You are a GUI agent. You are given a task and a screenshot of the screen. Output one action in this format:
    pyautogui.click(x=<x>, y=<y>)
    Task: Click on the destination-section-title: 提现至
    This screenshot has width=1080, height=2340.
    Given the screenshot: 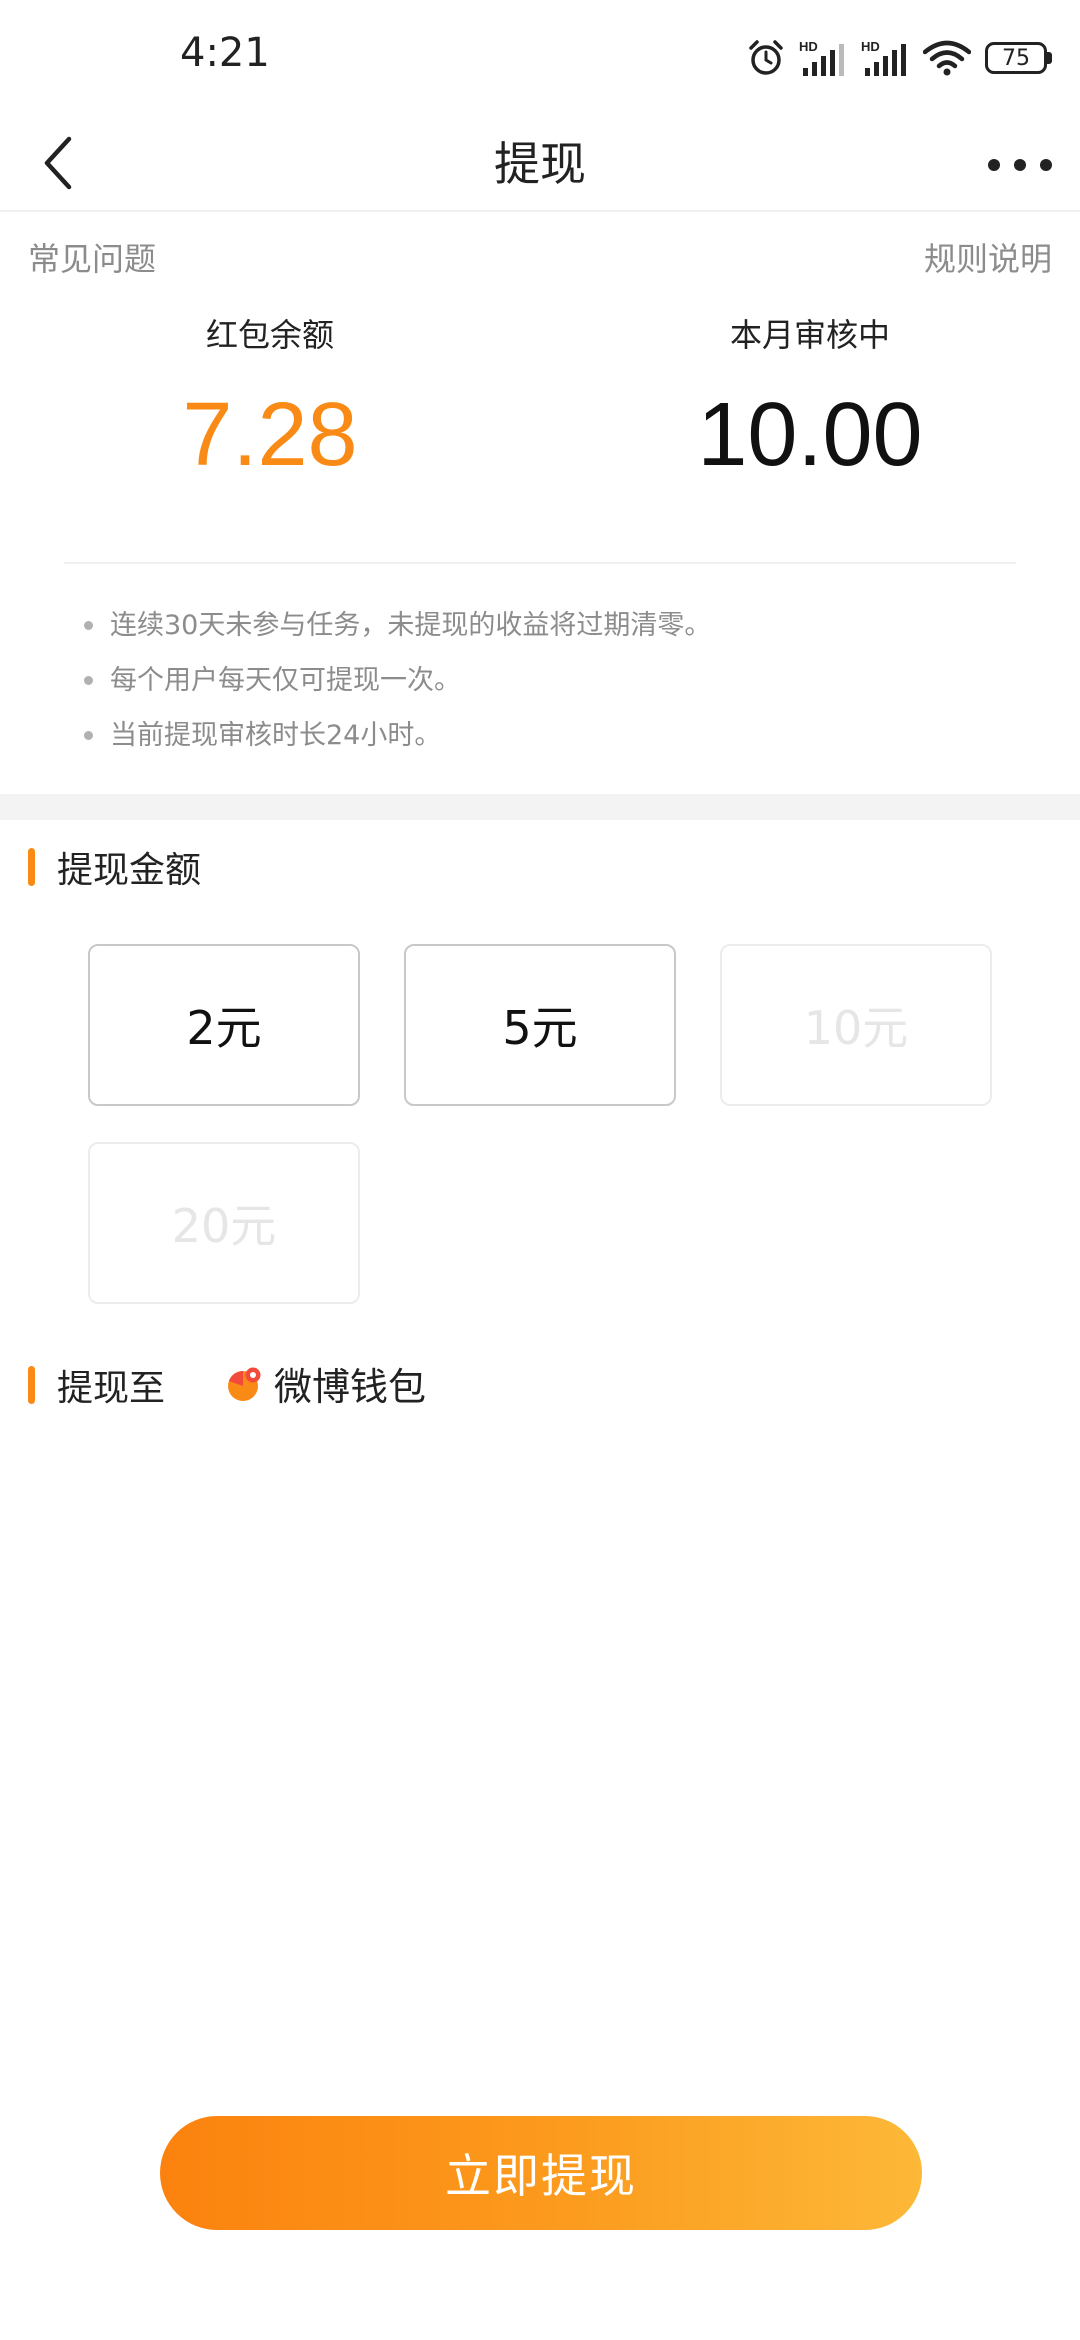 What is the action you would take?
    pyautogui.click(x=111, y=1388)
    